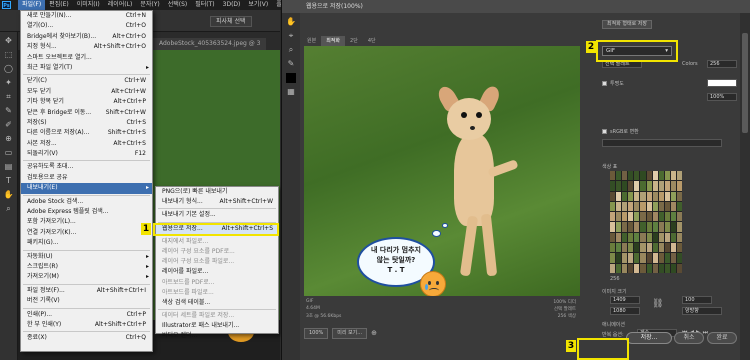  What do you see at coordinates (9, 97) in the screenshot?
I see `crop-tool-icon: ⌗` at bounding box center [9, 97].